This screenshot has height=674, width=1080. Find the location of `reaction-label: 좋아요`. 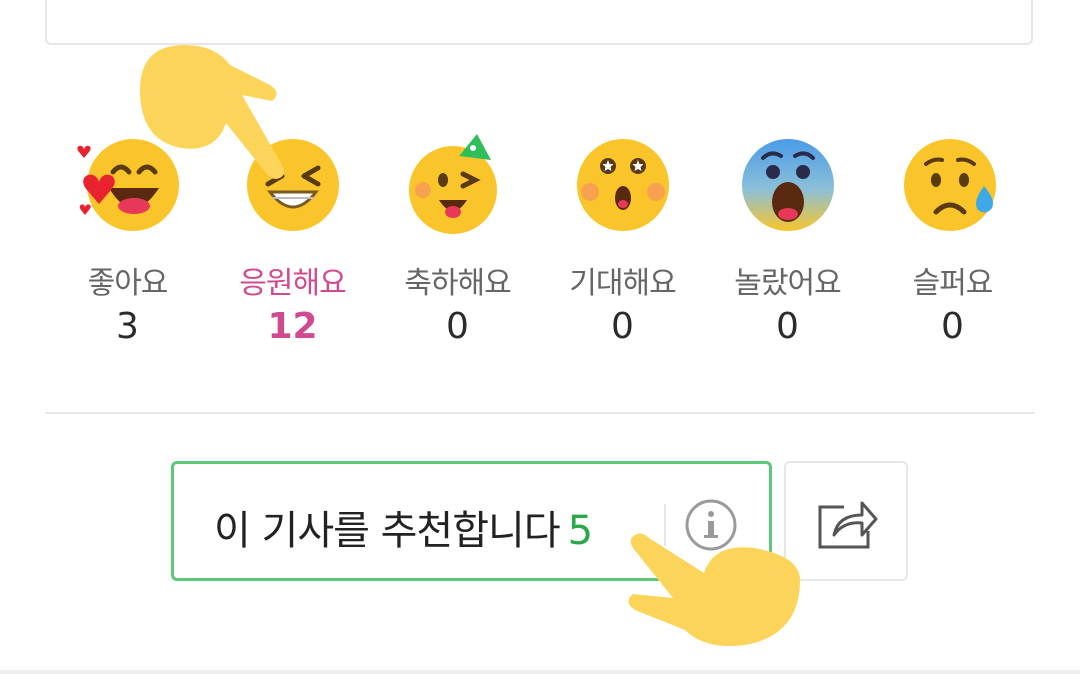

reaction-label: 좋아요 is located at coordinates (128, 283).